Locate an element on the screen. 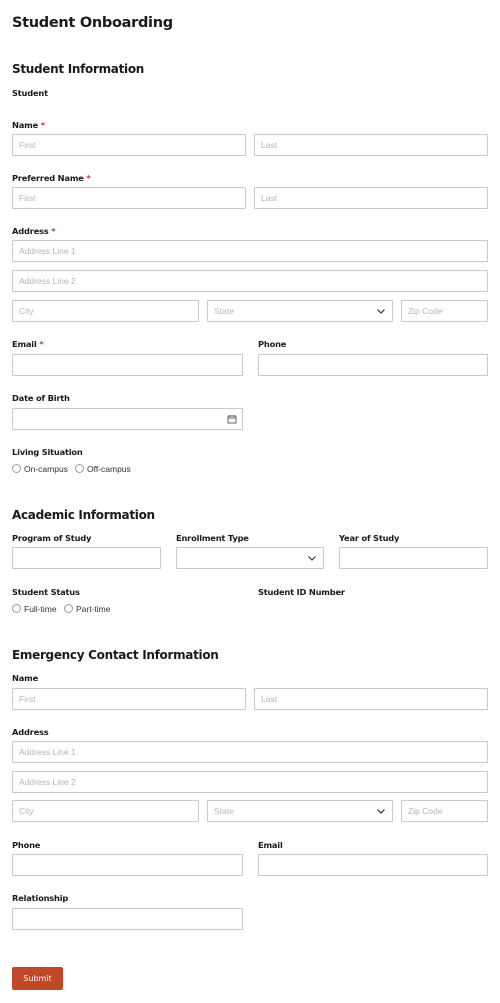 This screenshot has width=500, height=1003. radio-label: Off-campus is located at coordinates (109, 468).